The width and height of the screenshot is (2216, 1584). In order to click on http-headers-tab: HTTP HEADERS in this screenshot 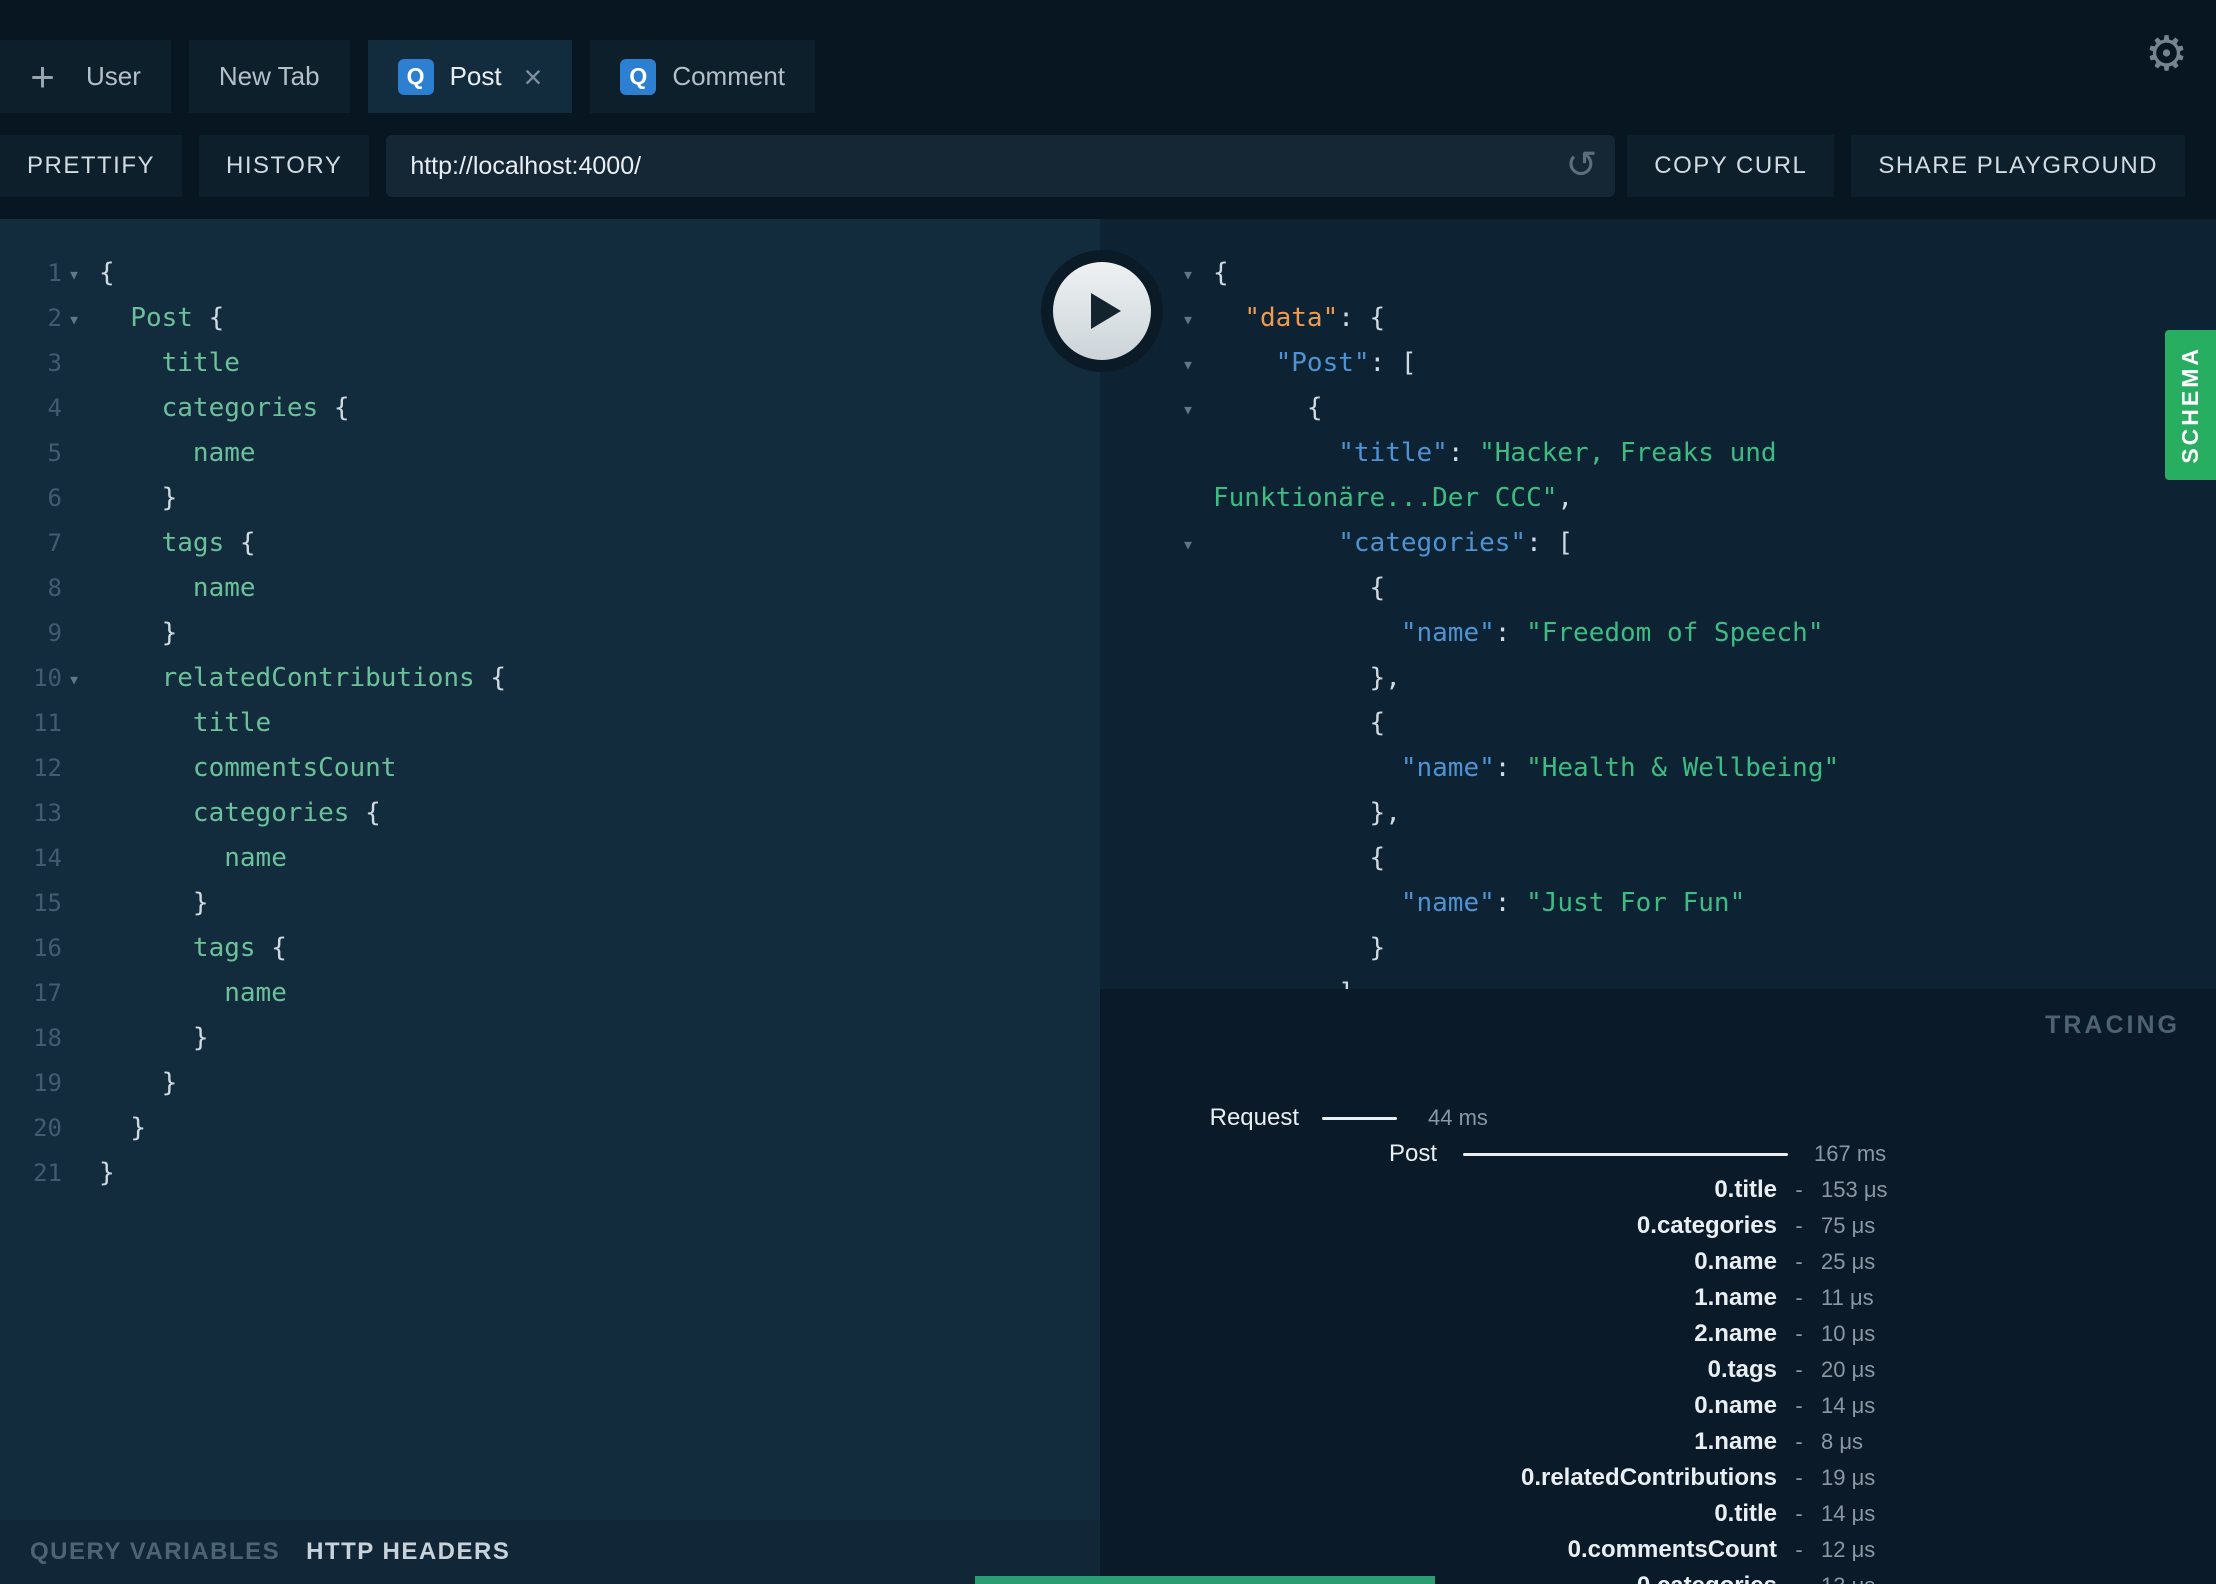, I will do `click(408, 1552)`.